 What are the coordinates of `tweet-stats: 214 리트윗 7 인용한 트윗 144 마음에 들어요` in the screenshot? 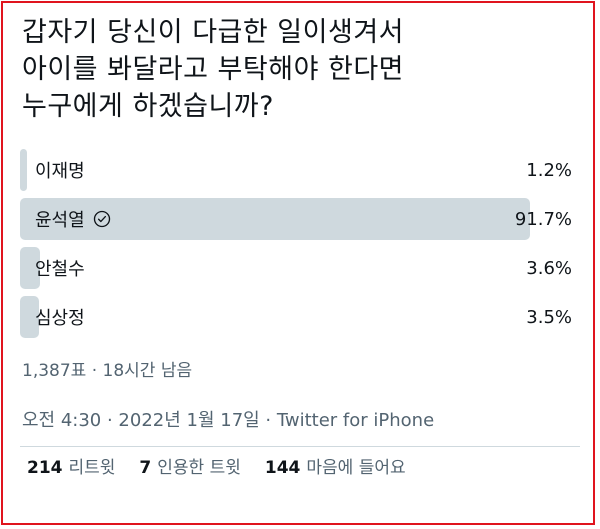 It's located at (216, 465).